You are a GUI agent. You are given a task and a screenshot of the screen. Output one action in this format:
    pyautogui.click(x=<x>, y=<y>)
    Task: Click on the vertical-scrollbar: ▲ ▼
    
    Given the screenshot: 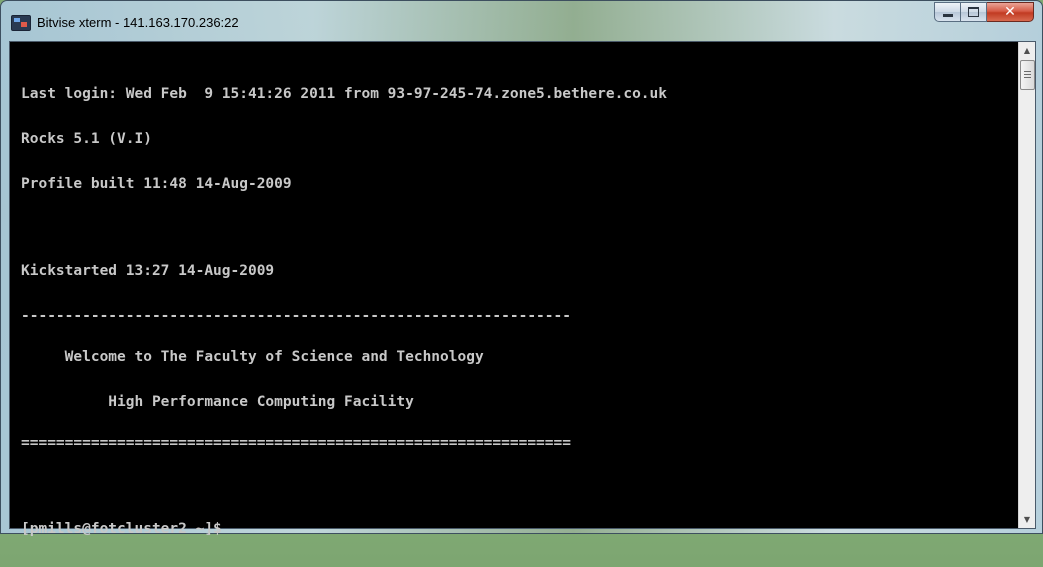 What is the action you would take?
    pyautogui.click(x=1026, y=285)
    